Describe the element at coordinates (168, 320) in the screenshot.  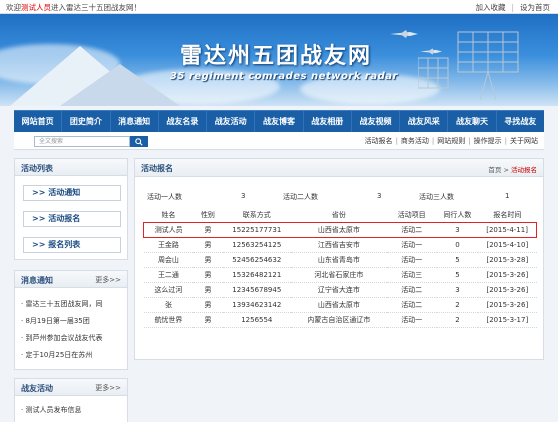
I see `cell-name: 航忧世界` at that location.